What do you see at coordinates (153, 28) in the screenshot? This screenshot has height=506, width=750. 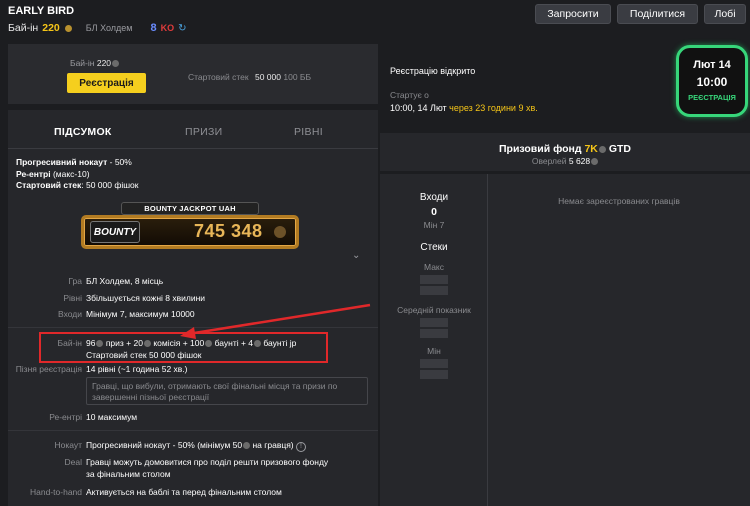 I see `ko-count: 8` at bounding box center [153, 28].